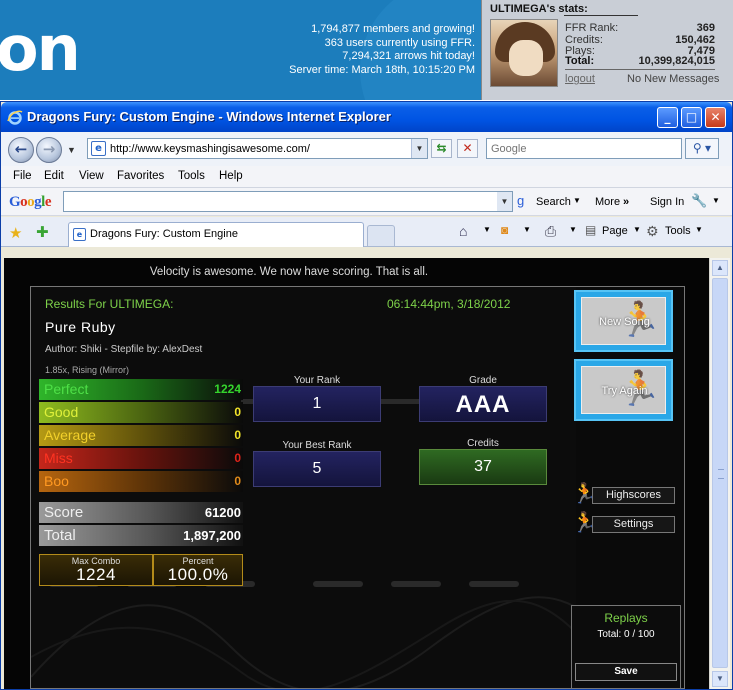  Describe the element at coordinates (553, 202) in the screenshot. I see `google-search-button: Search` at that location.